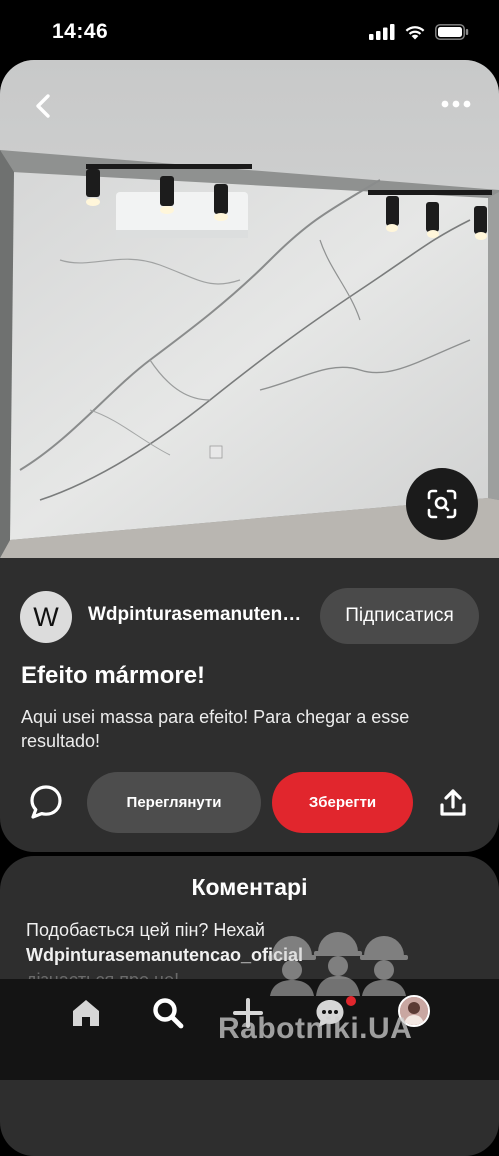  Describe the element at coordinates (453, 803) in the screenshot. I see `share-icon` at that location.